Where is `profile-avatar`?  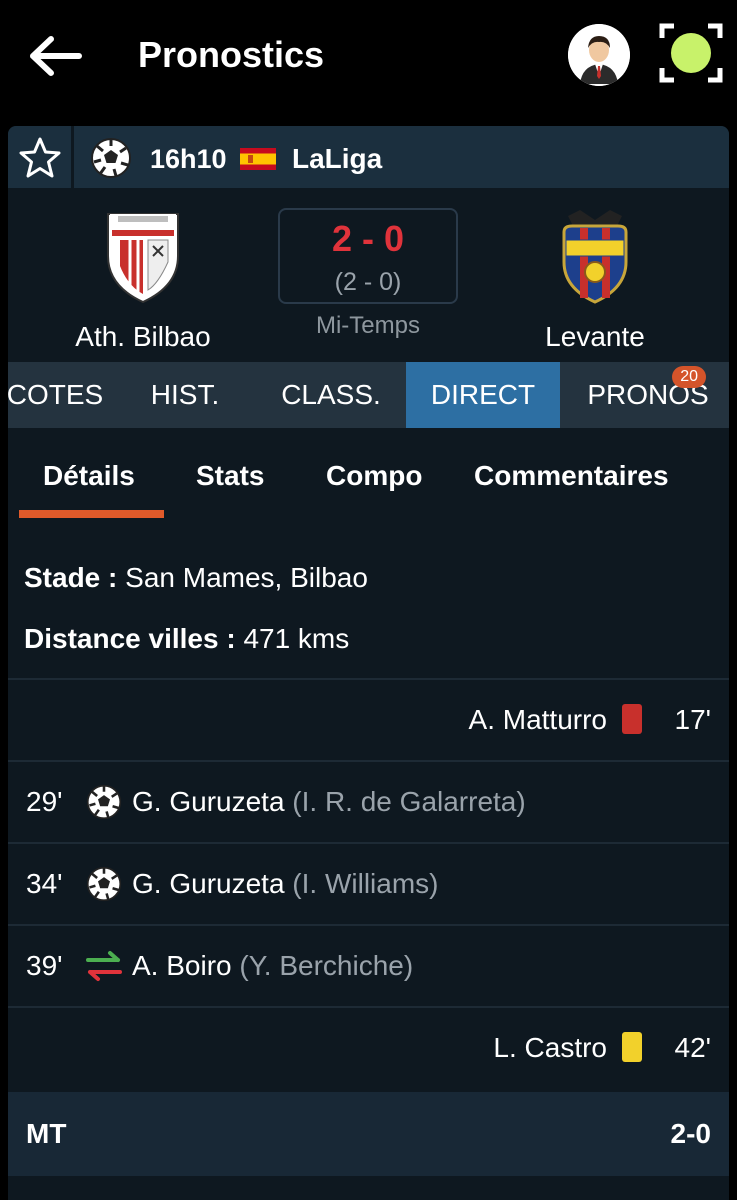
profile-avatar is located at coordinates (599, 55).